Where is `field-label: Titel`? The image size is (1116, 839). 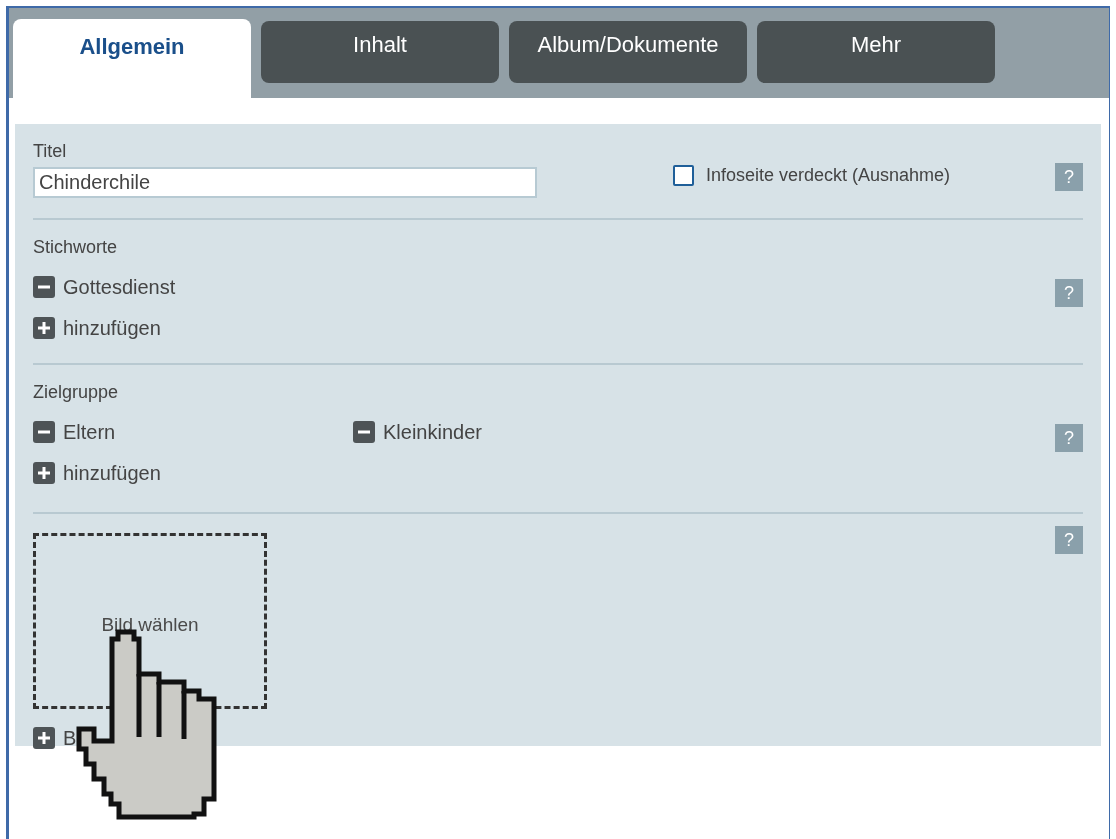
field-label: Titel is located at coordinates (50, 151).